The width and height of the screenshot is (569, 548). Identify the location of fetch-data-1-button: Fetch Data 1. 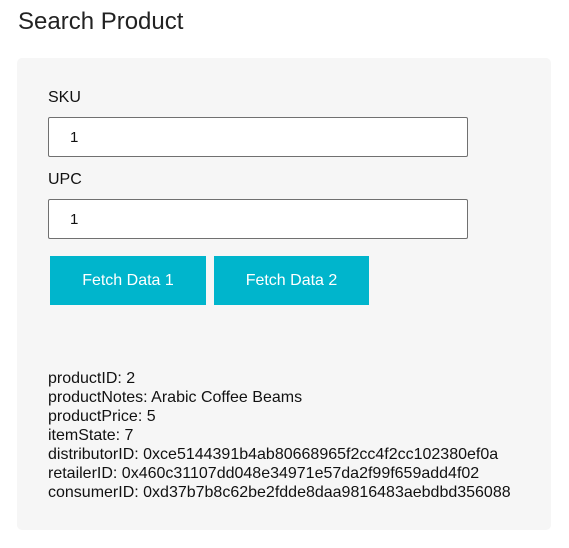
(128, 280).